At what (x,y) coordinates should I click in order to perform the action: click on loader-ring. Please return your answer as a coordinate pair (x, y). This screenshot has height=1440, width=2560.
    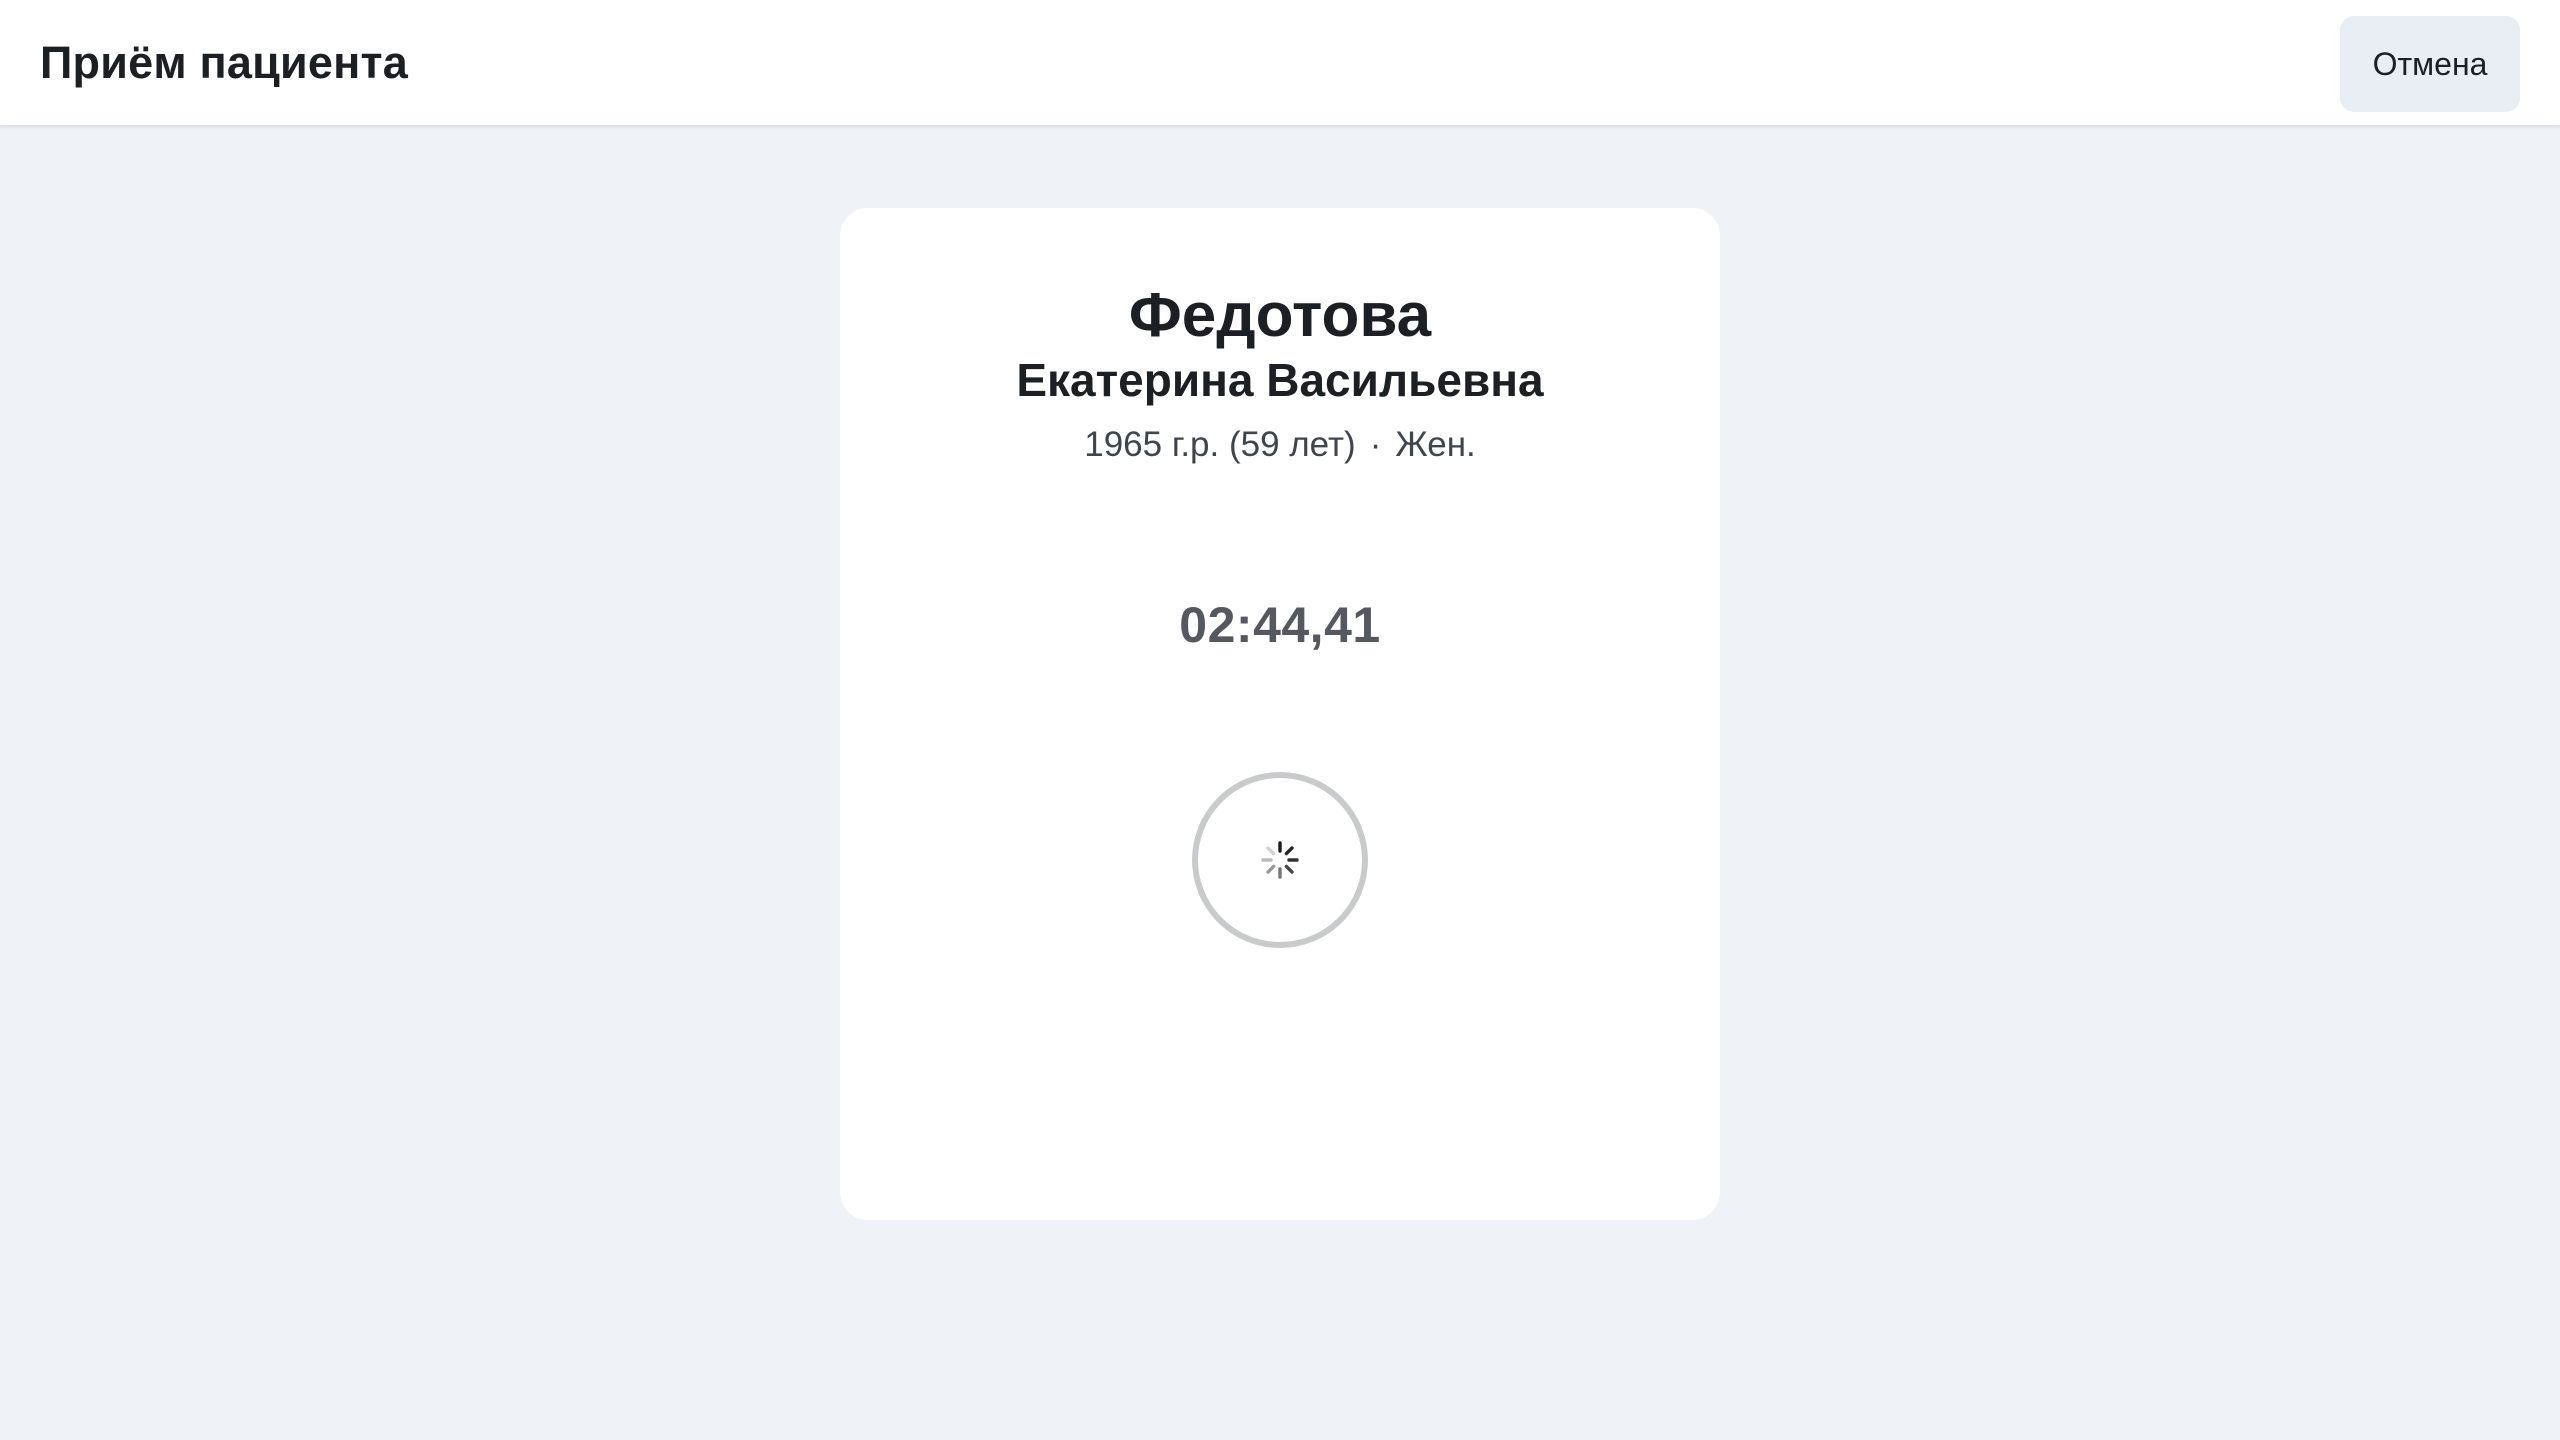
    Looking at the image, I should click on (1280, 860).